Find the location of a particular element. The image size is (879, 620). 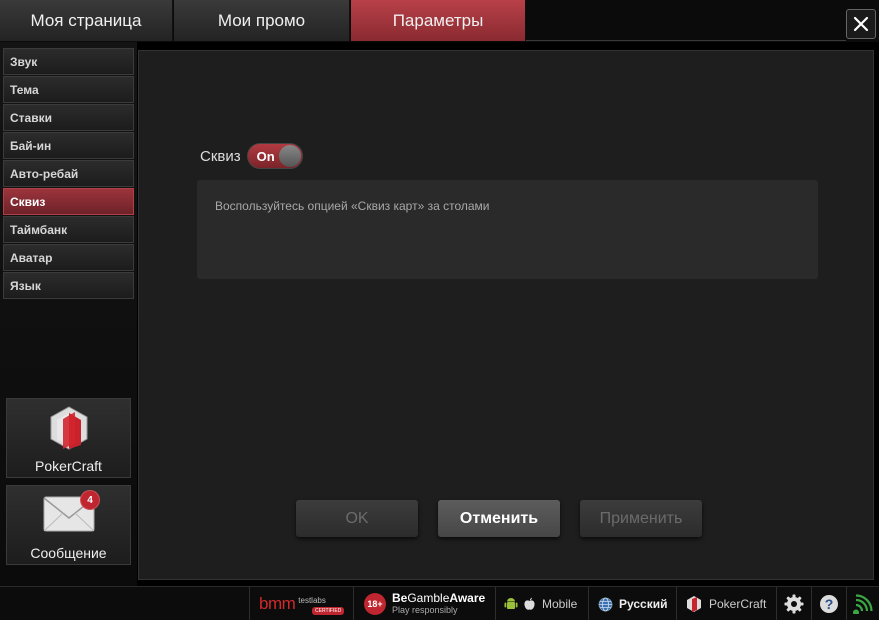

begambleaware-title: BeGambleAware is located at coordinates (438, 598).